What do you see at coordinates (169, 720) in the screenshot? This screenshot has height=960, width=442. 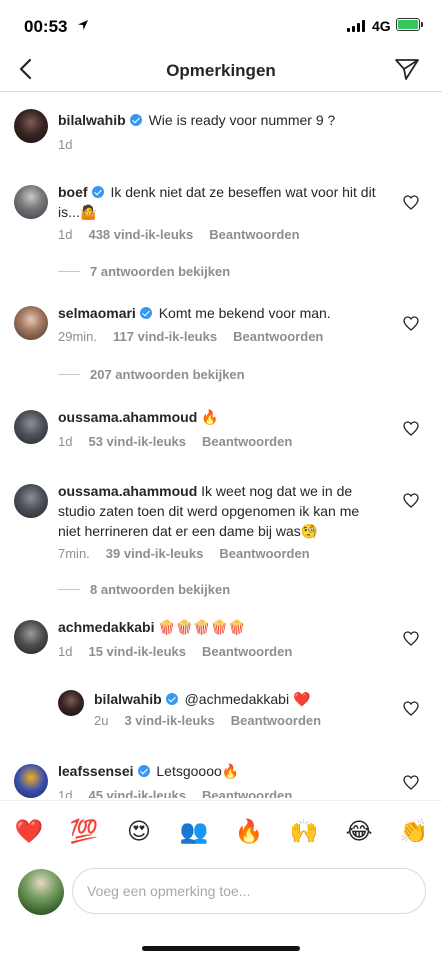 I see `like-count: 3 vind-ik-leuks` at bounding box center [169, 720].